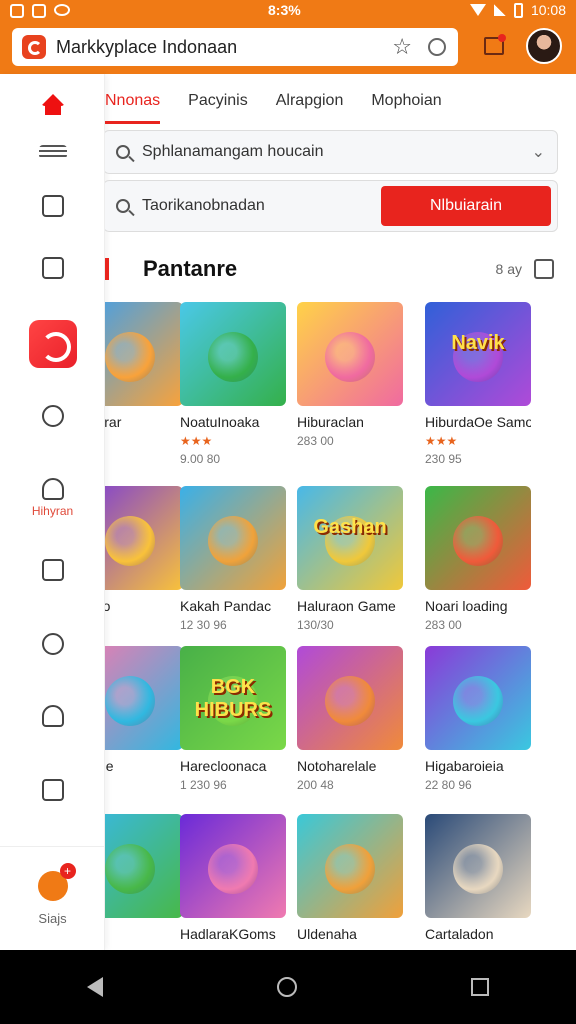 This screenshot has width=576, height=1024. I want to click on game-card: BGK HIBURS Harecloonaca 1 230 96, so click(233, 719).